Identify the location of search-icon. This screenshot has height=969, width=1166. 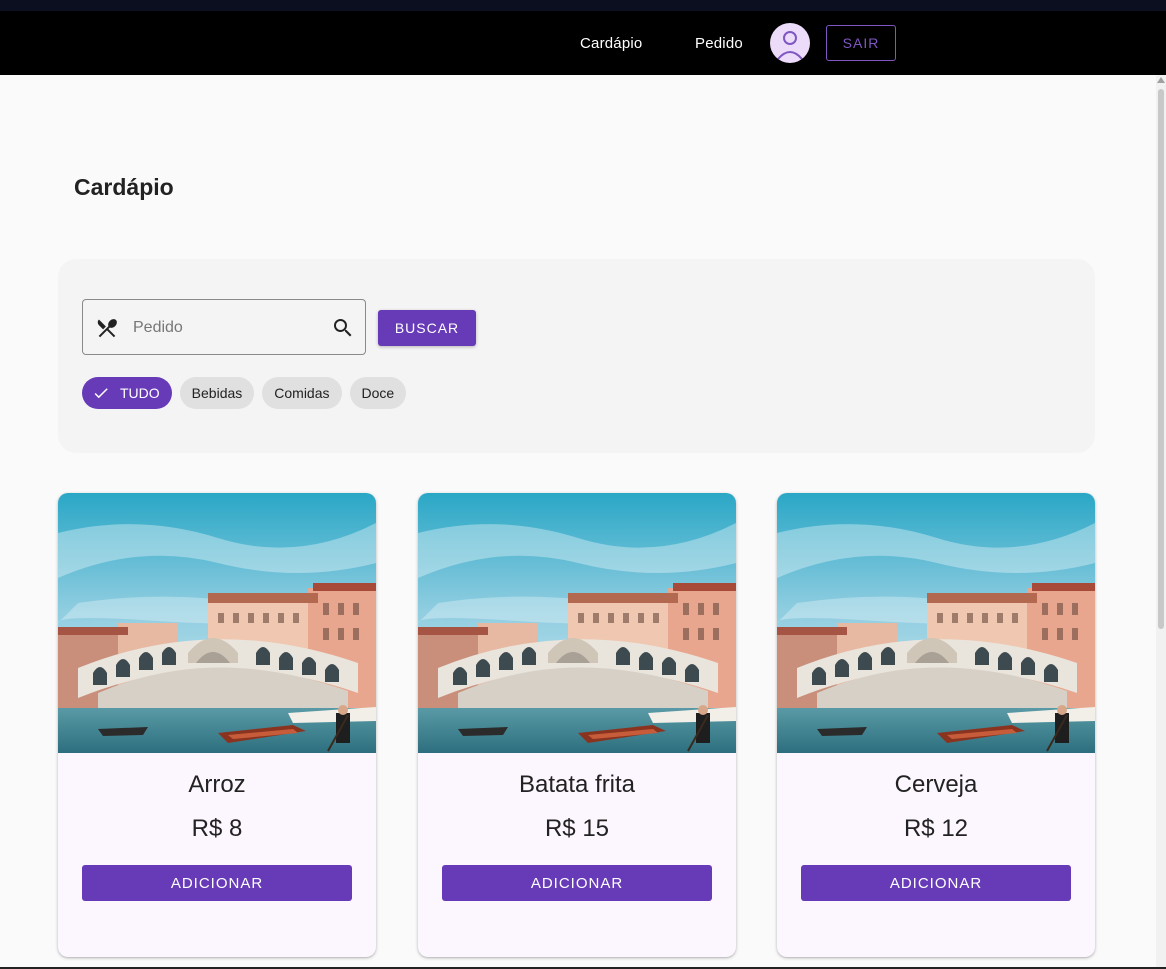
(343, 328).